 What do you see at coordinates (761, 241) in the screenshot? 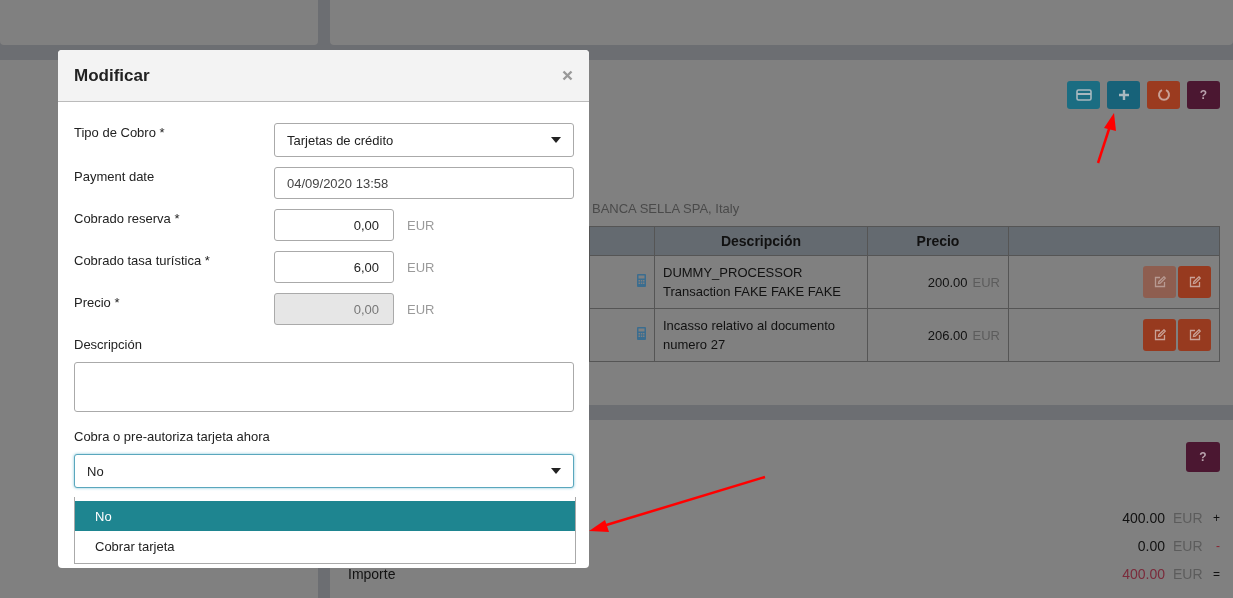
I see `column-header: Descripción` at bounding box center [761, 241].